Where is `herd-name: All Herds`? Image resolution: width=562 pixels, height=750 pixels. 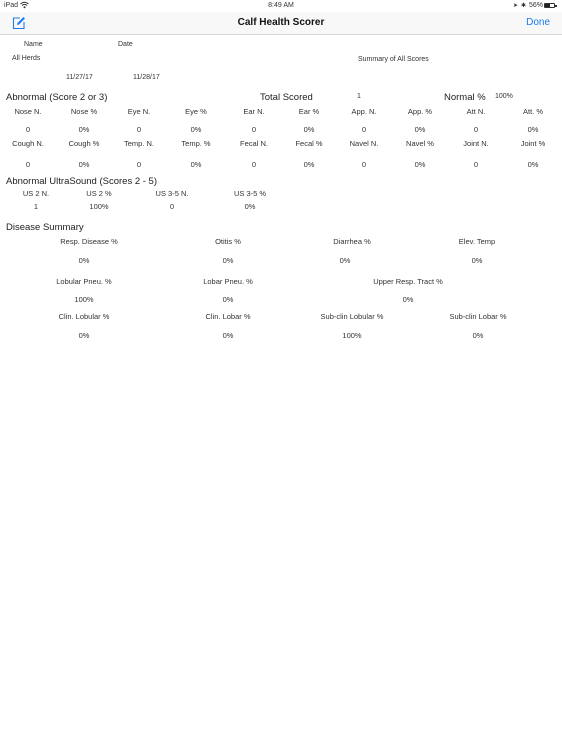 herd-name: All Herds is located at coordinates (26, 58).